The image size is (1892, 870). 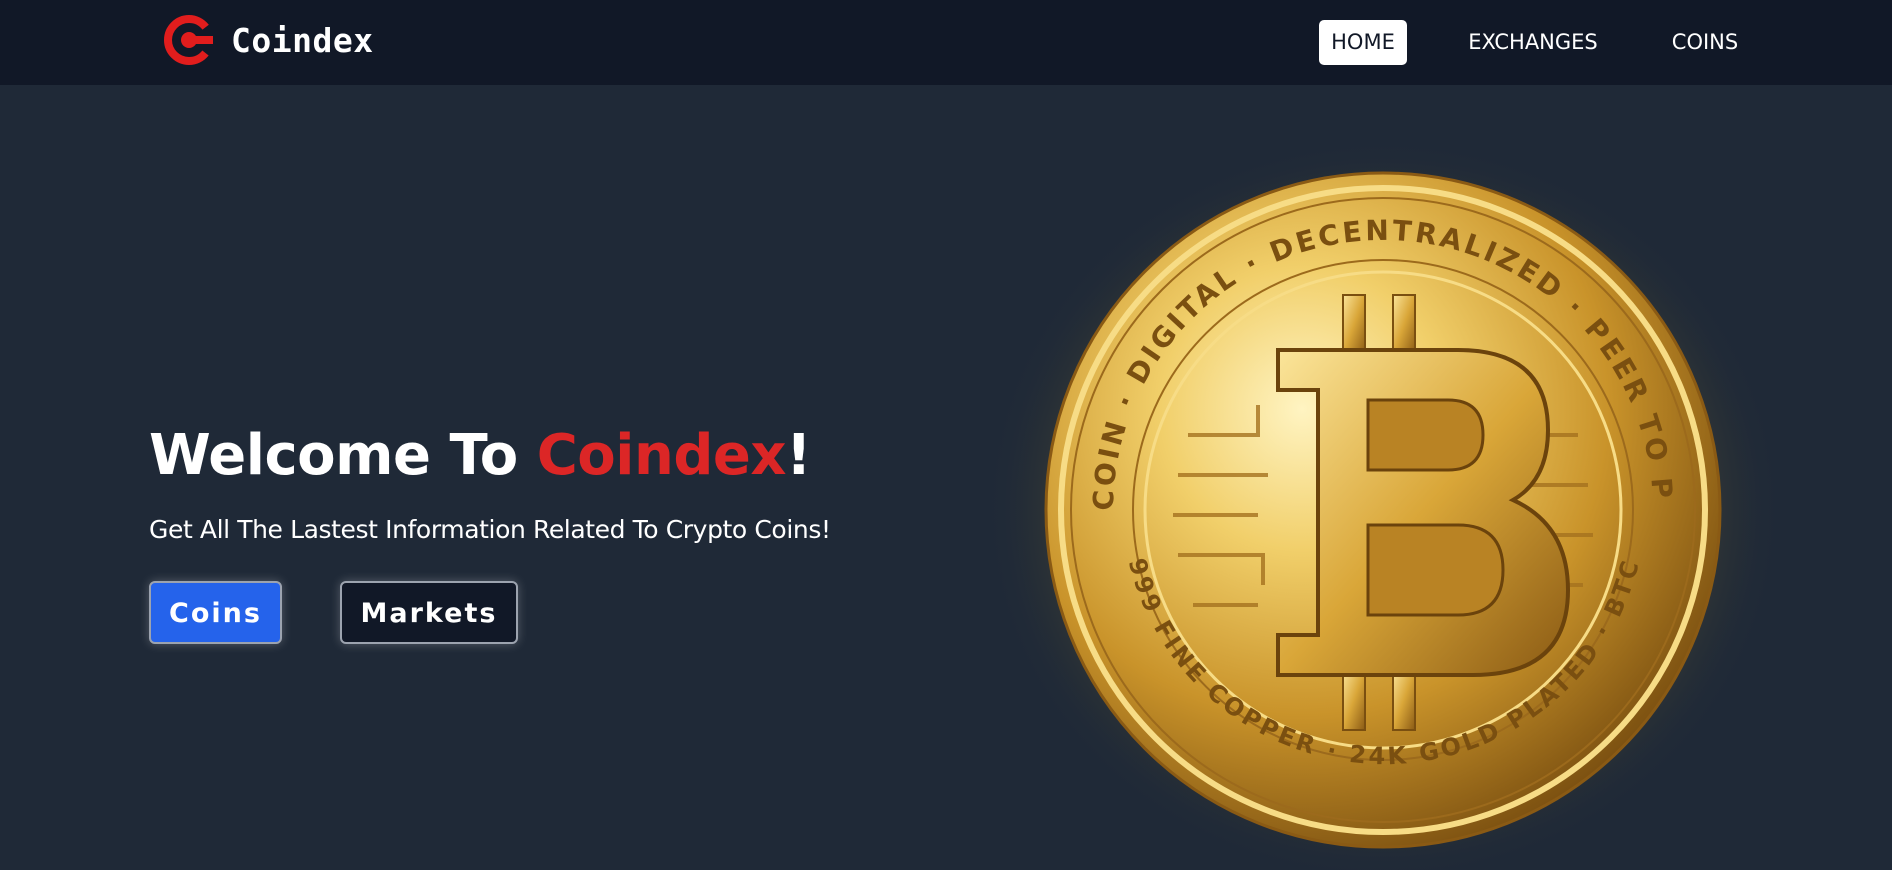 What do you see at coordinates (189, 40) in the screenshot?
I see `coindex-logo-icon` at bounding box center [189, 40].